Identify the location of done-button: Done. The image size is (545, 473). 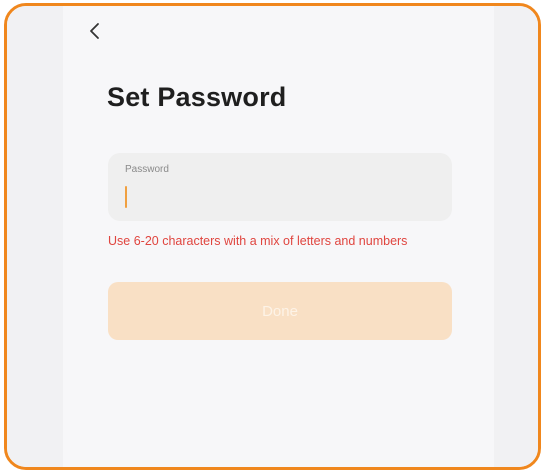
(280, 311).